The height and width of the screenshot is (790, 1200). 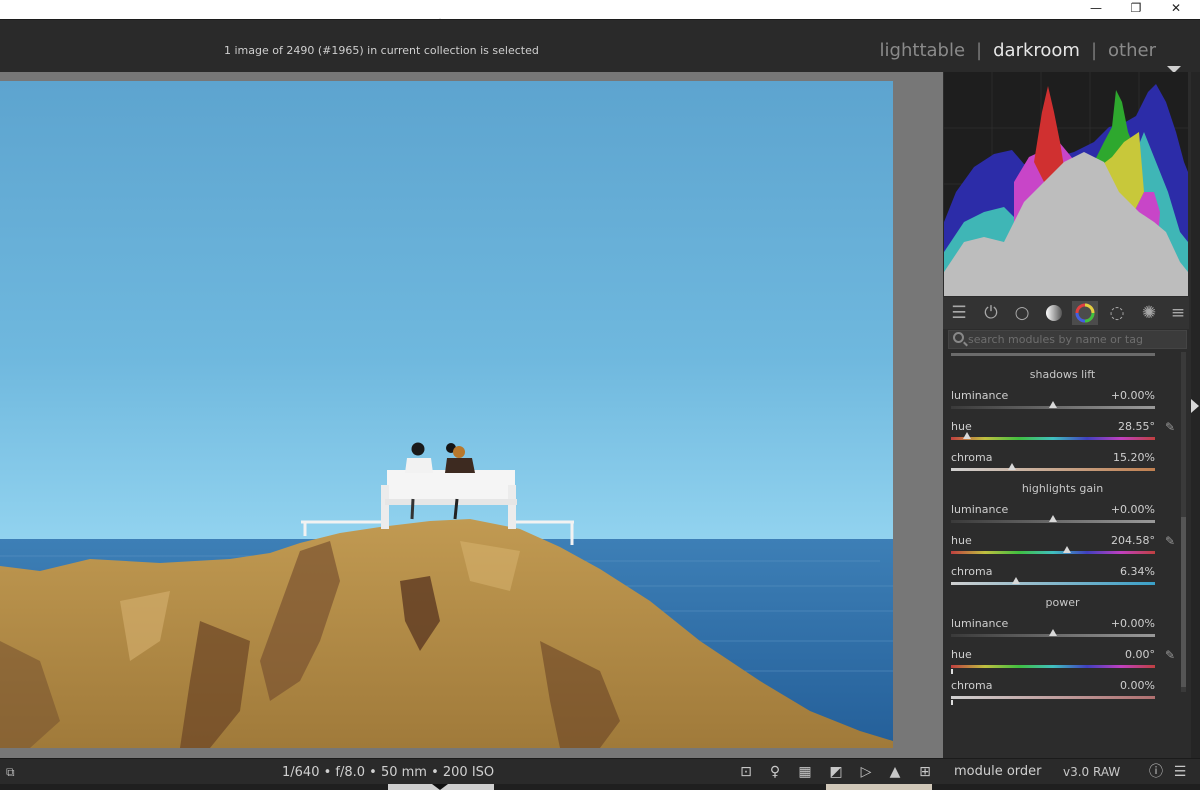 What do you see at coordinates (1149, 313) in the screenshot?
I see `effects-icon: ✺` at bounding box center [1149, 313].